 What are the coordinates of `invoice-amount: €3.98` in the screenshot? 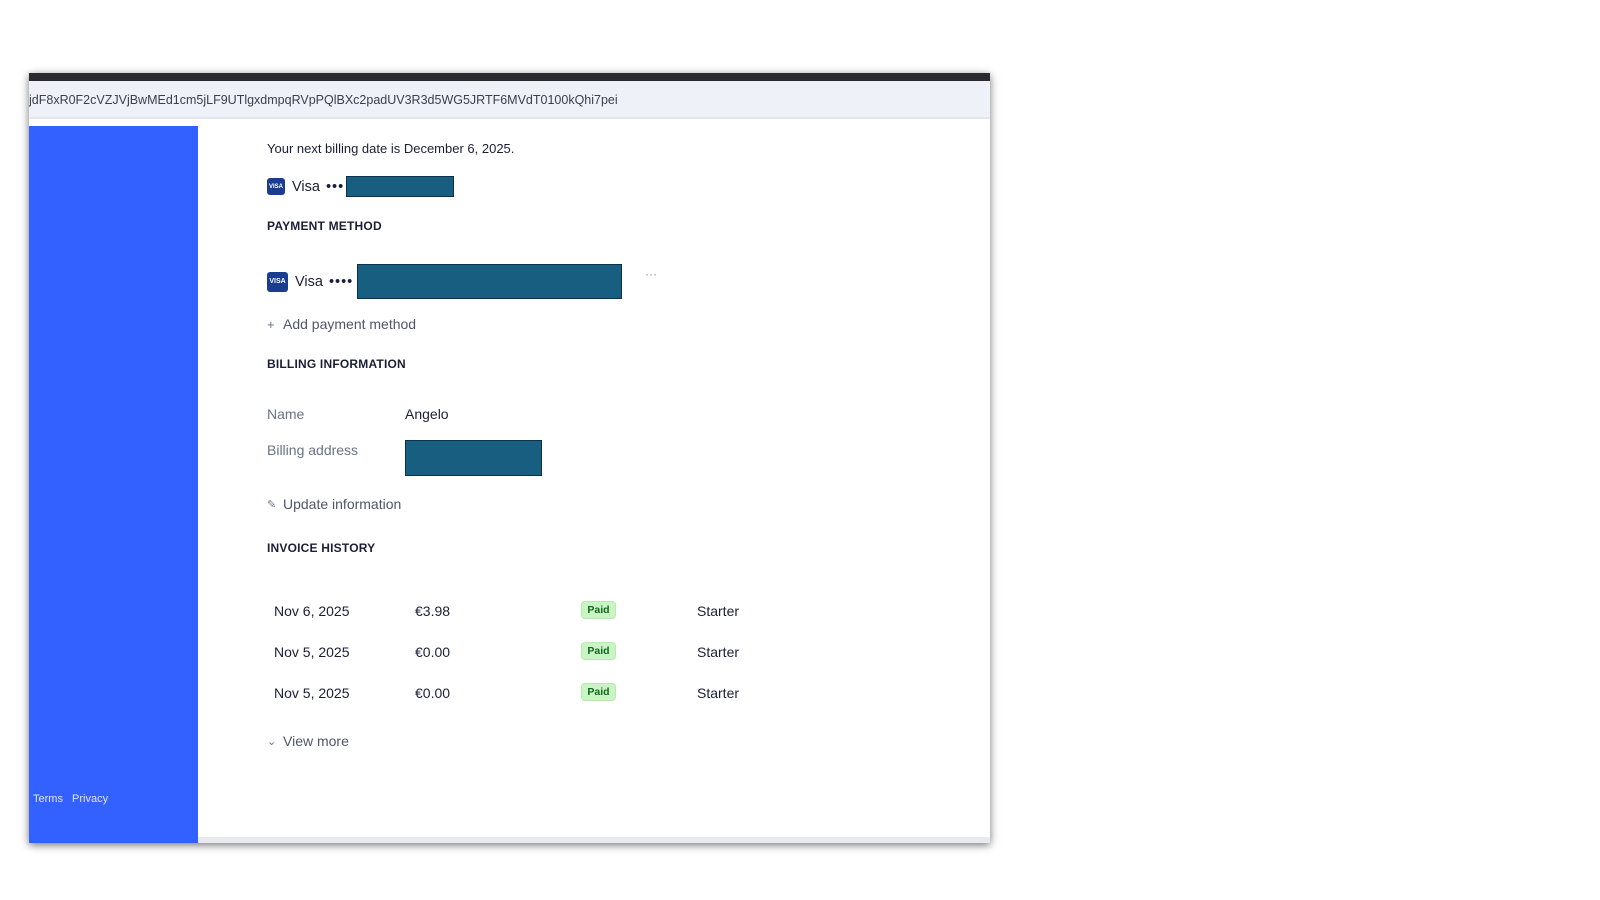 It's located at (433, 611).